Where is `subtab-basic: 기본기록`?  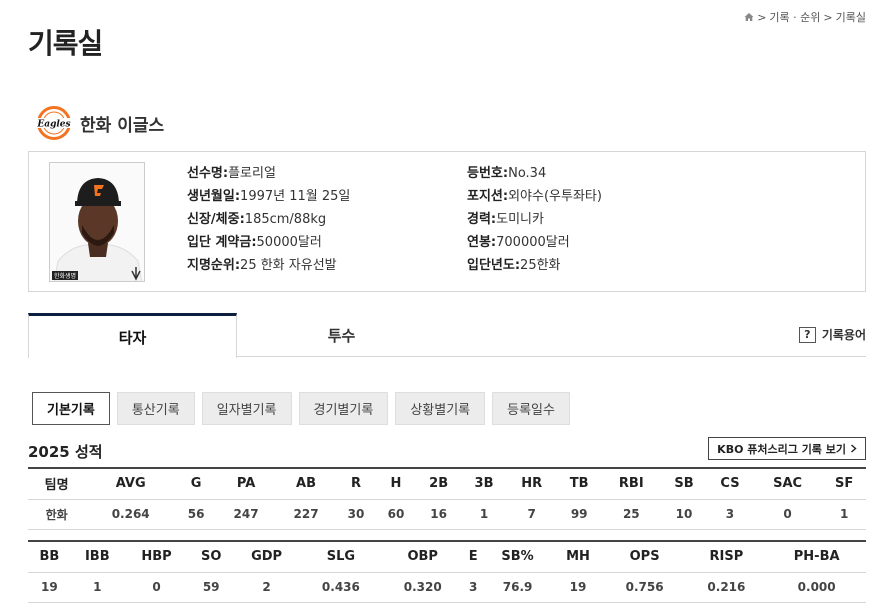
subtab-basic: 기본기록 is located at coordinates (71, 408).